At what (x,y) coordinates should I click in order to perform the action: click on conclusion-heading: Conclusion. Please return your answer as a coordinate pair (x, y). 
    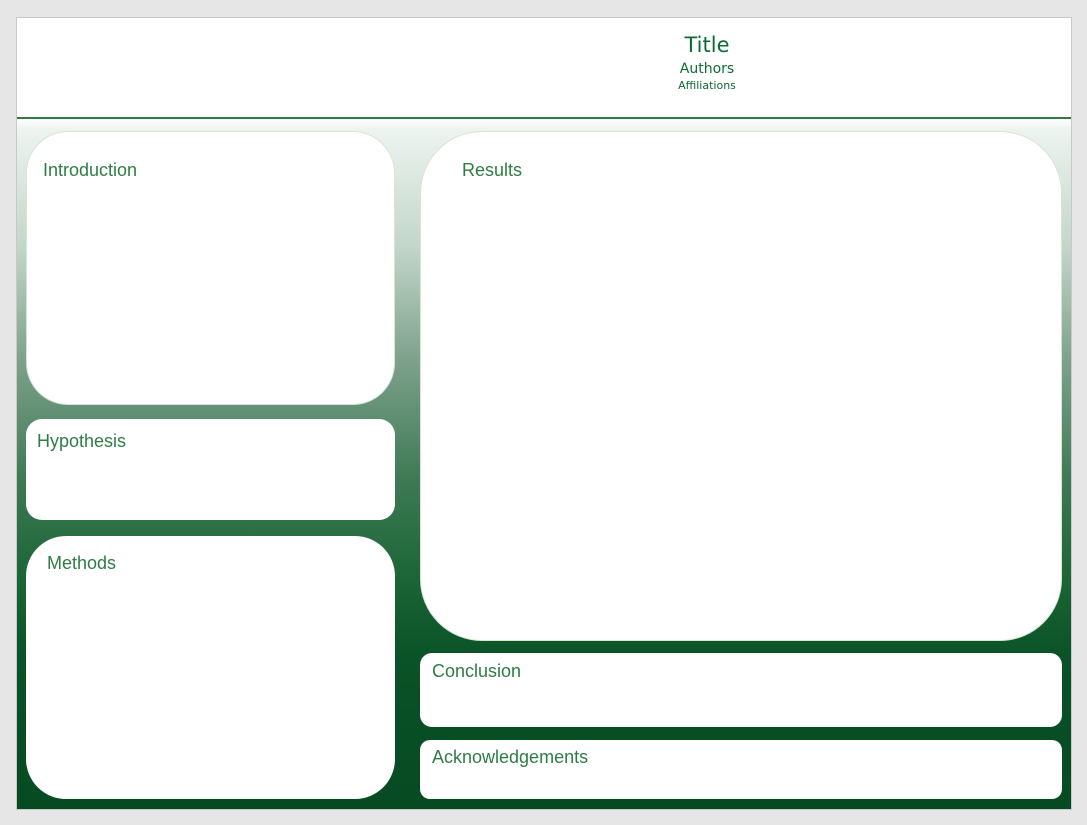
    Looking at the image, I should click on (477, 671).